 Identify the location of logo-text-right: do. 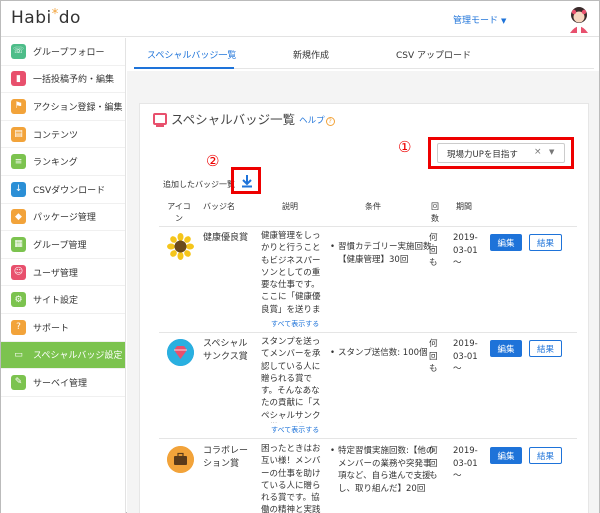
(69, 18).